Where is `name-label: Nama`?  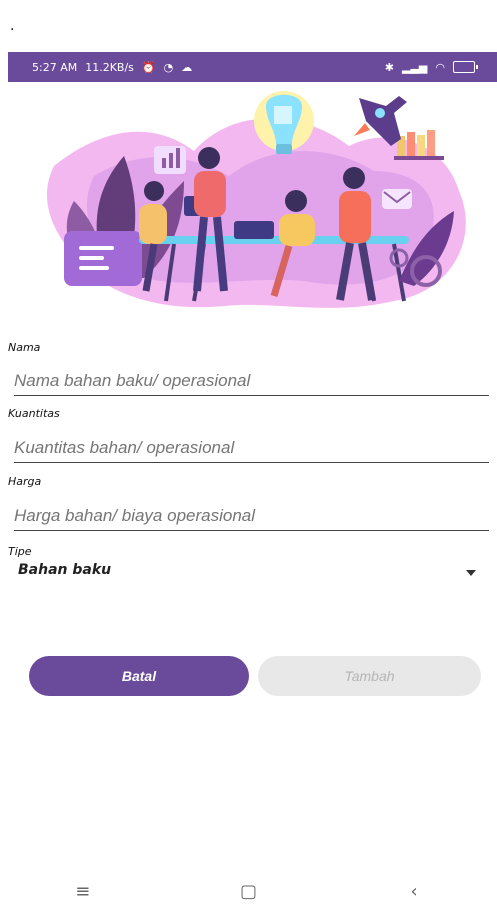 name-label: Nama is located at coordinates (24, 347).